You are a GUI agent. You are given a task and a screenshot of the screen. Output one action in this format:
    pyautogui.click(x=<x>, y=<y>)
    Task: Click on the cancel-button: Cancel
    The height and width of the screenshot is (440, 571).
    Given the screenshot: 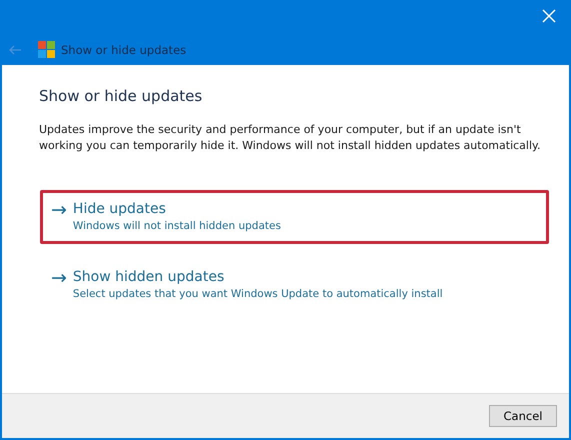 What is the action you would take?
    pyautogui.click(x=523, y=416)
    